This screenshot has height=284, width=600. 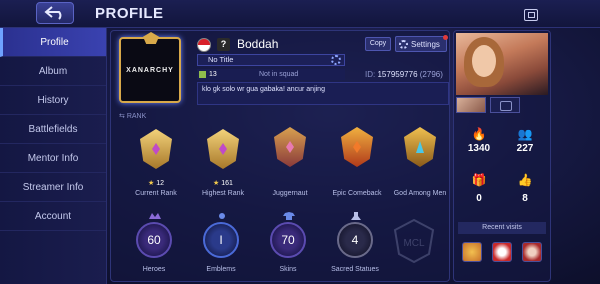 What do you see at coordinates (431, 74) in the screenshot?
I see `server-id: (2796)` at bounding box center [431, 74].